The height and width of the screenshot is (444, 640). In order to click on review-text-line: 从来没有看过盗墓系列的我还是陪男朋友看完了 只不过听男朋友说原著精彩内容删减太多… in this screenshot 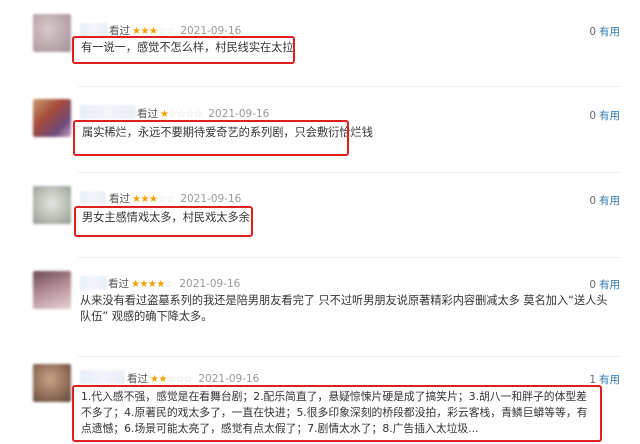, I will do `click(344, 300)`.